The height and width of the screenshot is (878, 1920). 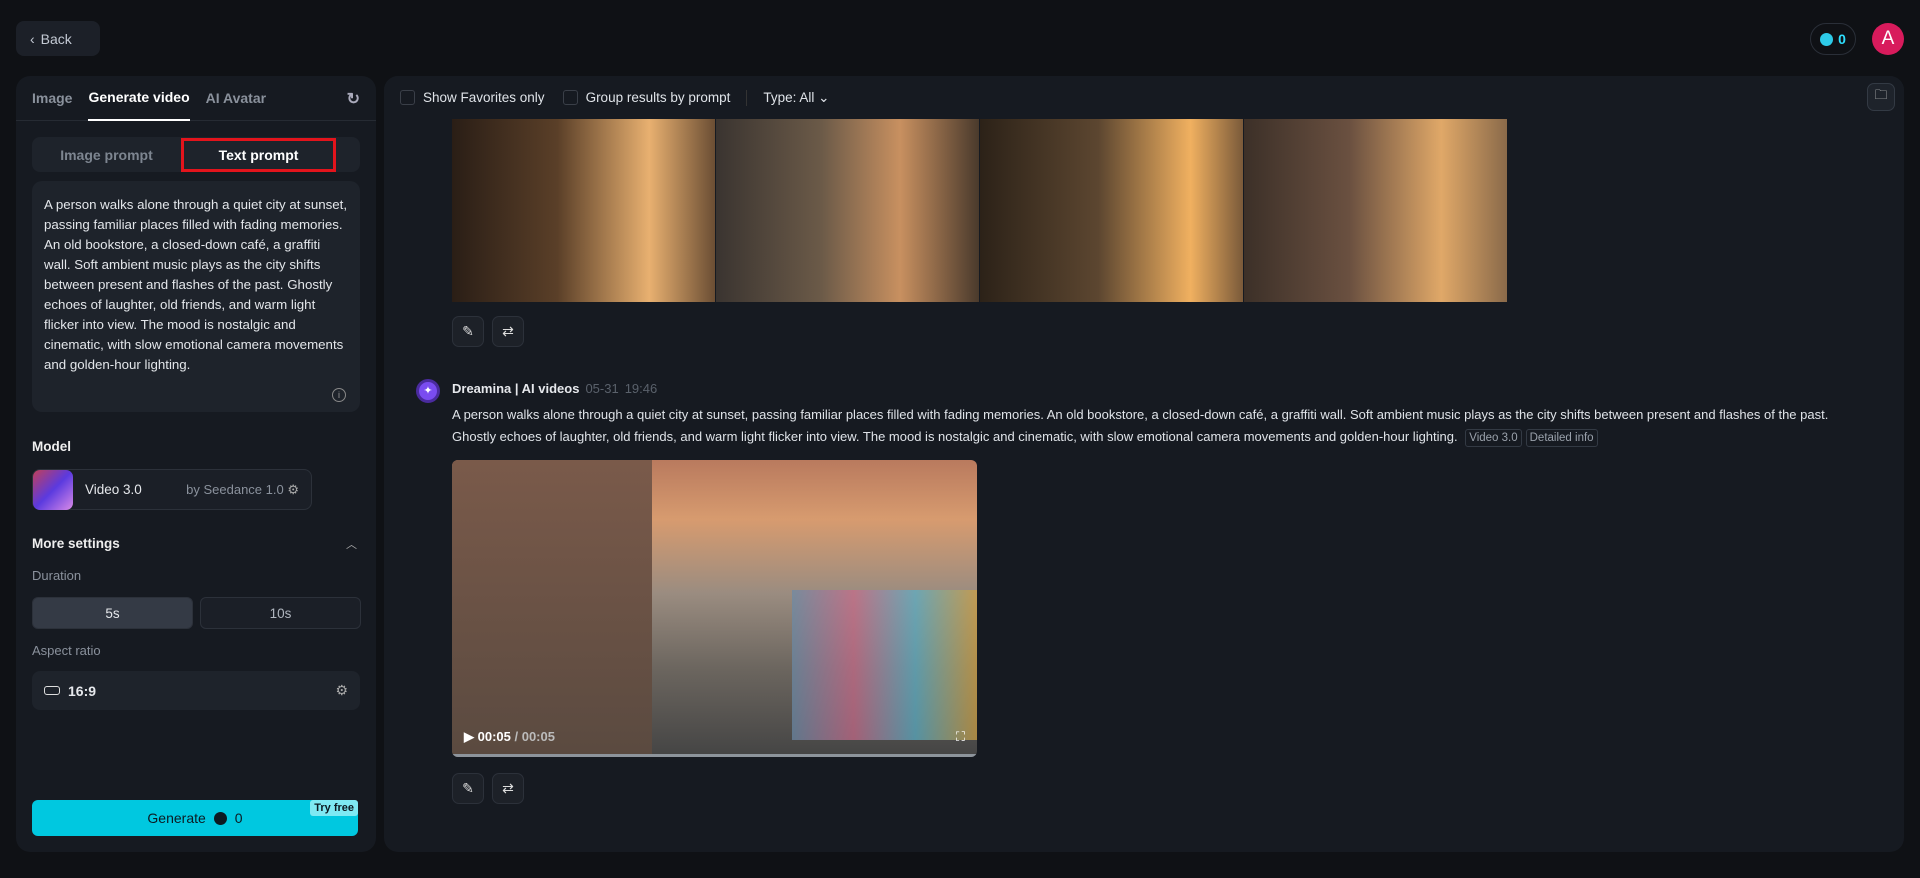 What do you see at coordinates (351, 544) in the screenshot?
I see `chevron-up-icon: ︿` at bounding box center [351, 544].